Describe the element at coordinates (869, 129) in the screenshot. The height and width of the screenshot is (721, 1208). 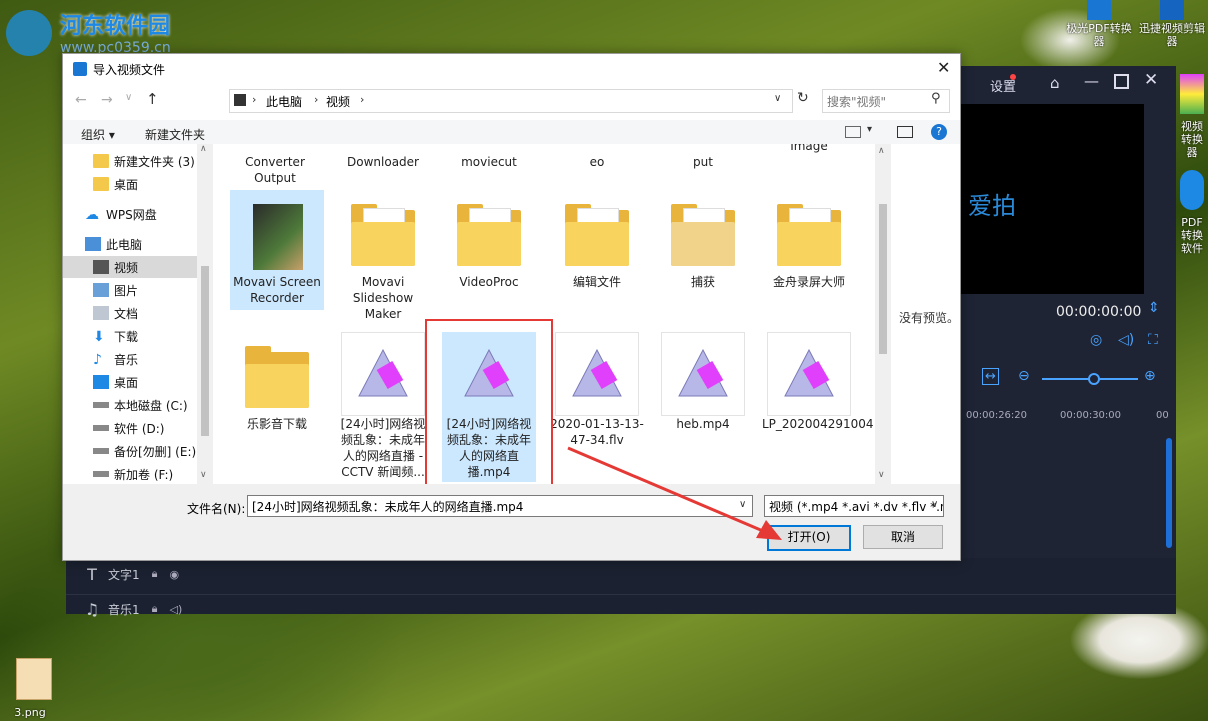
I see `view-dropdown-icon: ▾` at that location.